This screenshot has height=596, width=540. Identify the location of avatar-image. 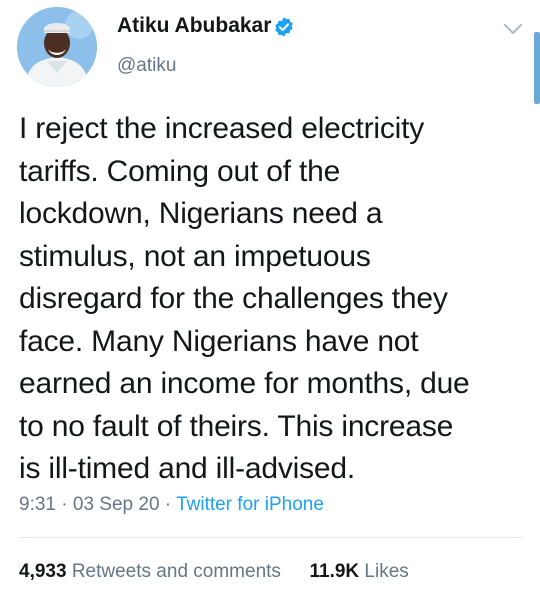
(57, 47).